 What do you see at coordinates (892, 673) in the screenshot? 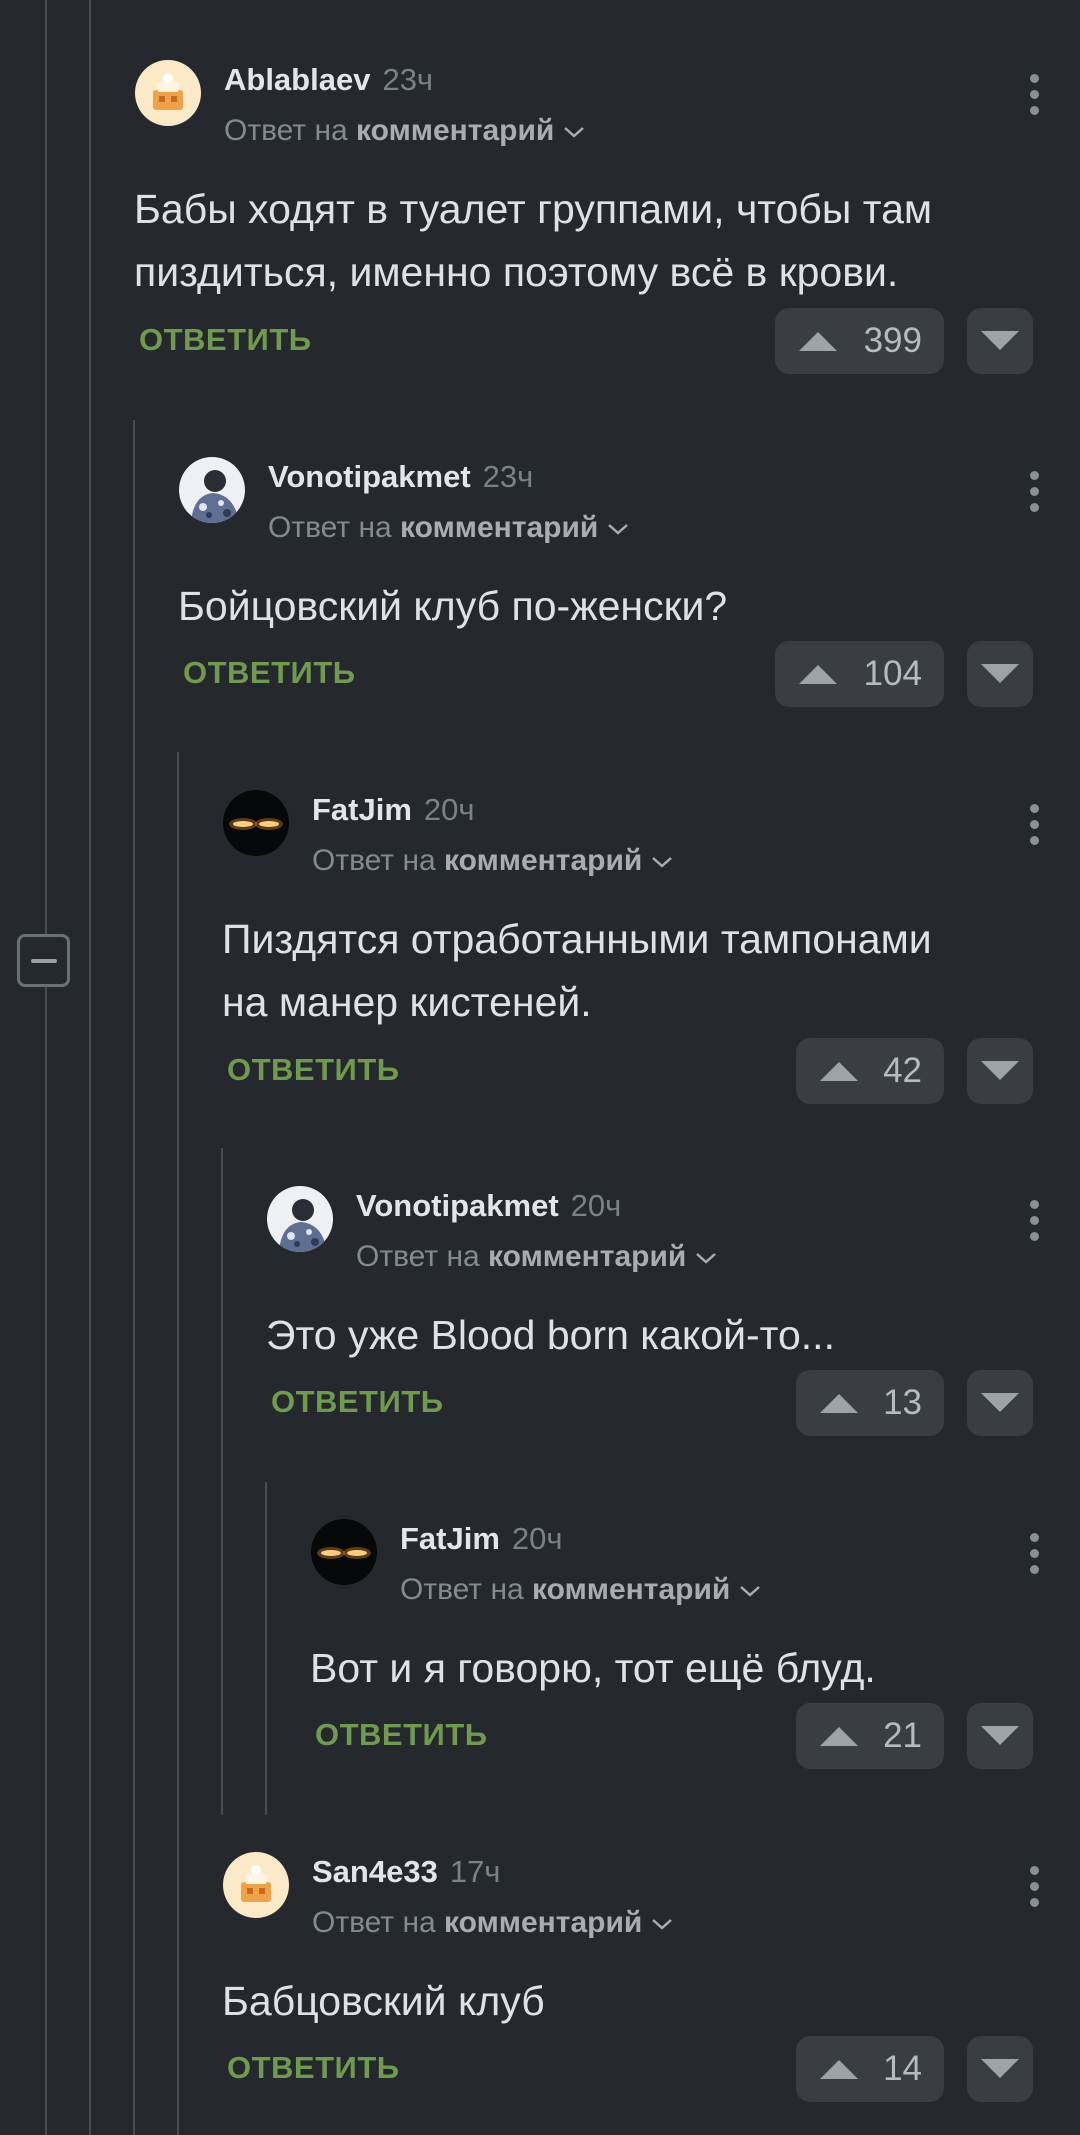
I see `vote-count: 104` at bounding box center [892, 673].